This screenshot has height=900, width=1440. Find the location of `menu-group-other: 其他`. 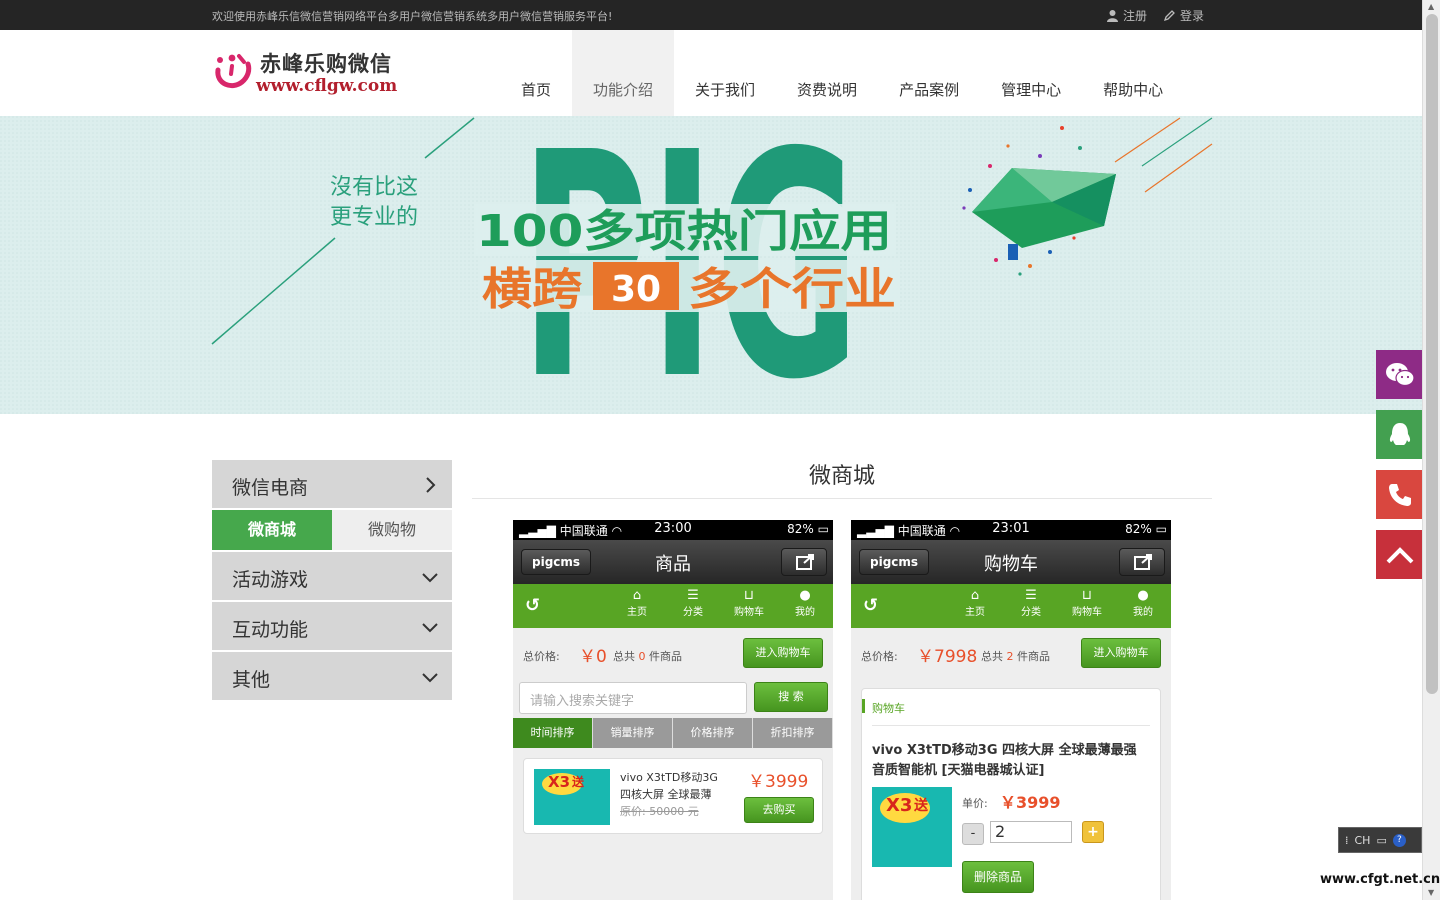

menu-group-other: 其他 is located at coordinates (332, 677).